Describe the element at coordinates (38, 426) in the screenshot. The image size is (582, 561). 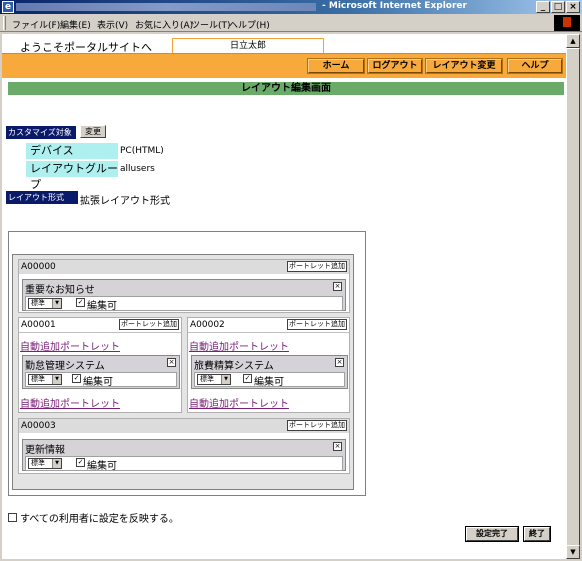
I see `area-id: A00003` at that location.